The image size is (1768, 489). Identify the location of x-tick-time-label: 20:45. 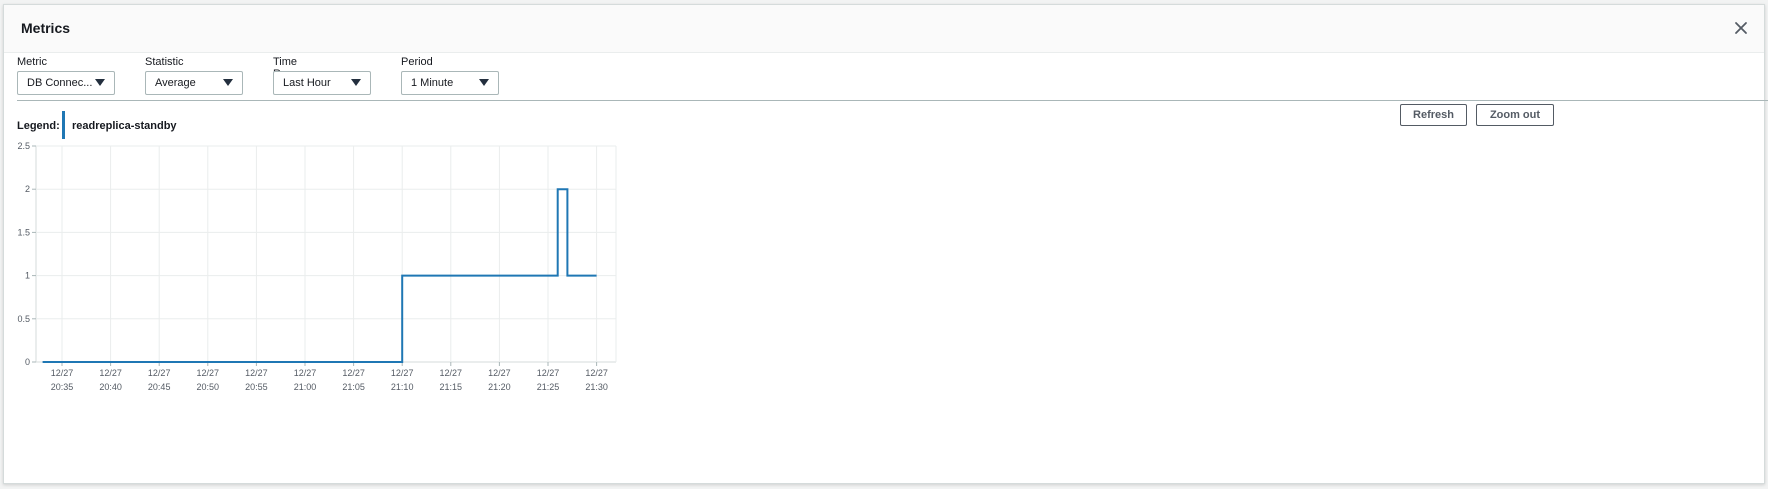
(159, 387).